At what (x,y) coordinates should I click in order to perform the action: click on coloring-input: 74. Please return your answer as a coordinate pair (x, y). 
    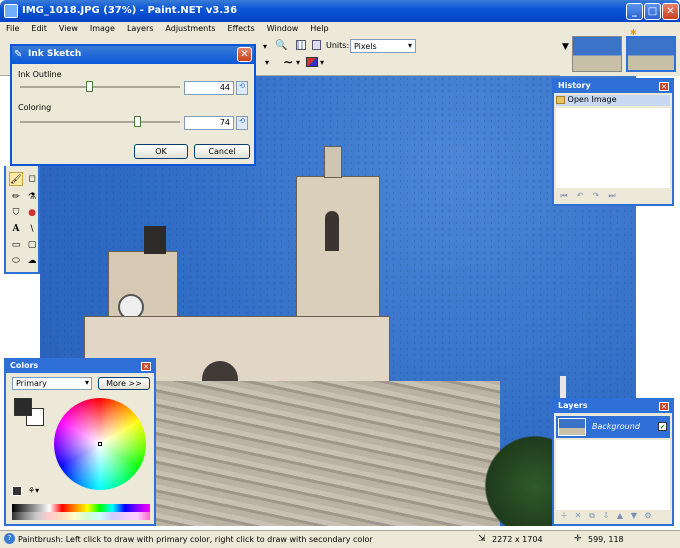
    Looking at the image, I should click on (209, 123).